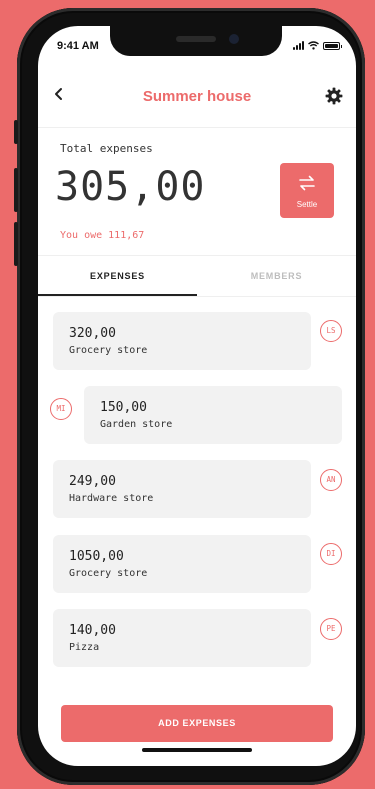 The height and width of the screenshot is (789, 375). Describe the element at coordinates (182, 341) in the screenshot. I see `expense-item: 320,00 Grocery store` at that location.